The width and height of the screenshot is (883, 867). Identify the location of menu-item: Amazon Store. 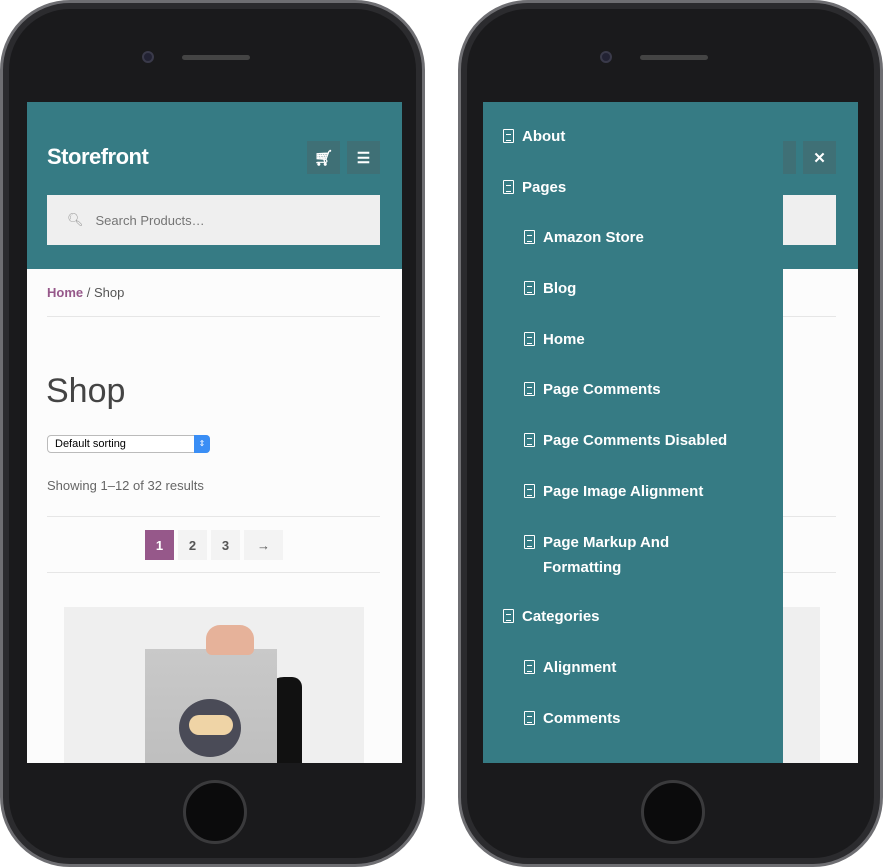
(643, 237).